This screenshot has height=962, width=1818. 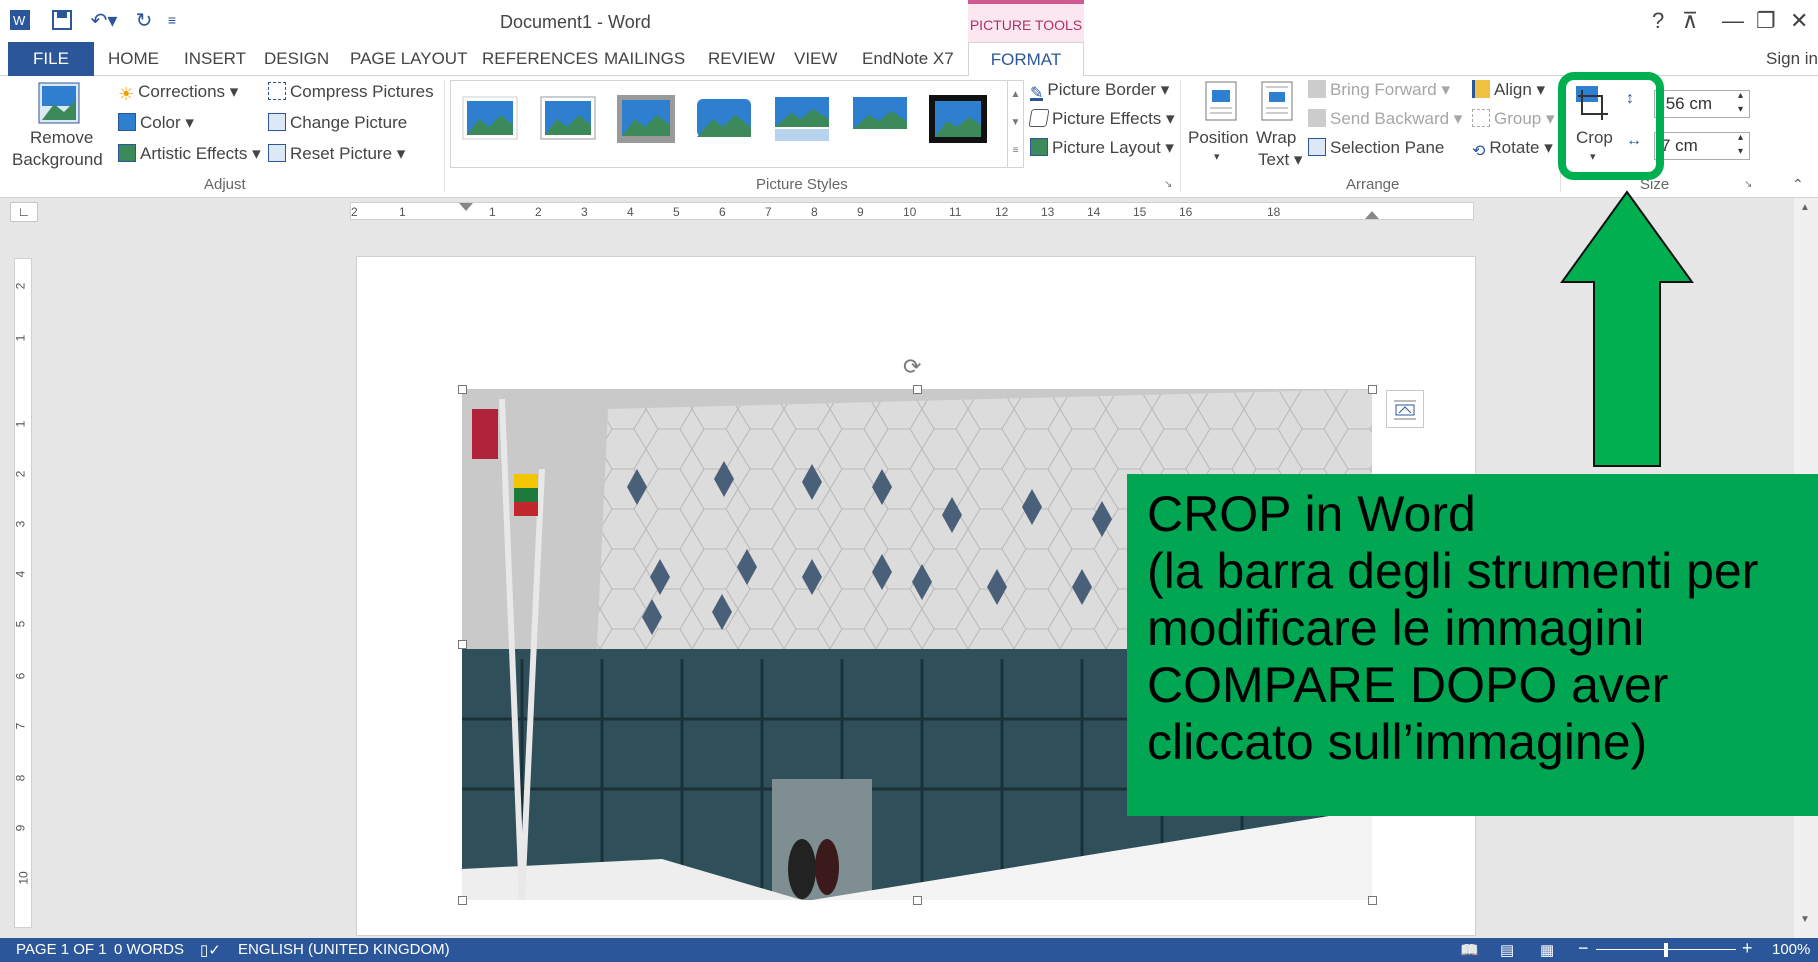 I want to click on picture-border-button: ✎ Picture Border ▾, so click(x=1099, y=91).